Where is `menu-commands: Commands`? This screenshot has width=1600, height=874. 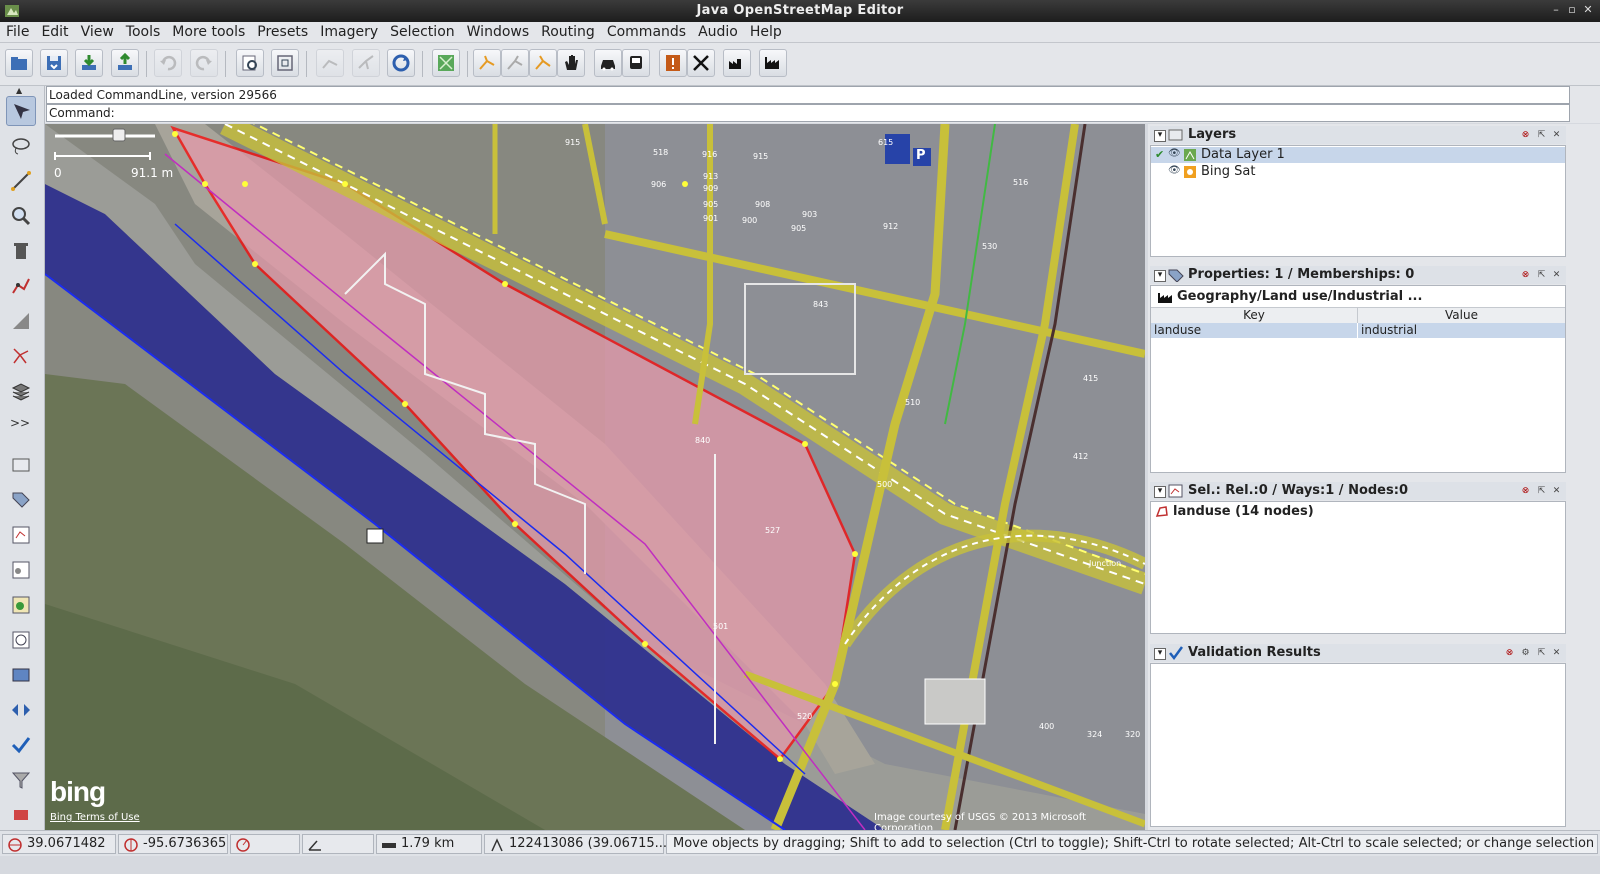
menu-commands: Commands is located at coordinates (646, 32).